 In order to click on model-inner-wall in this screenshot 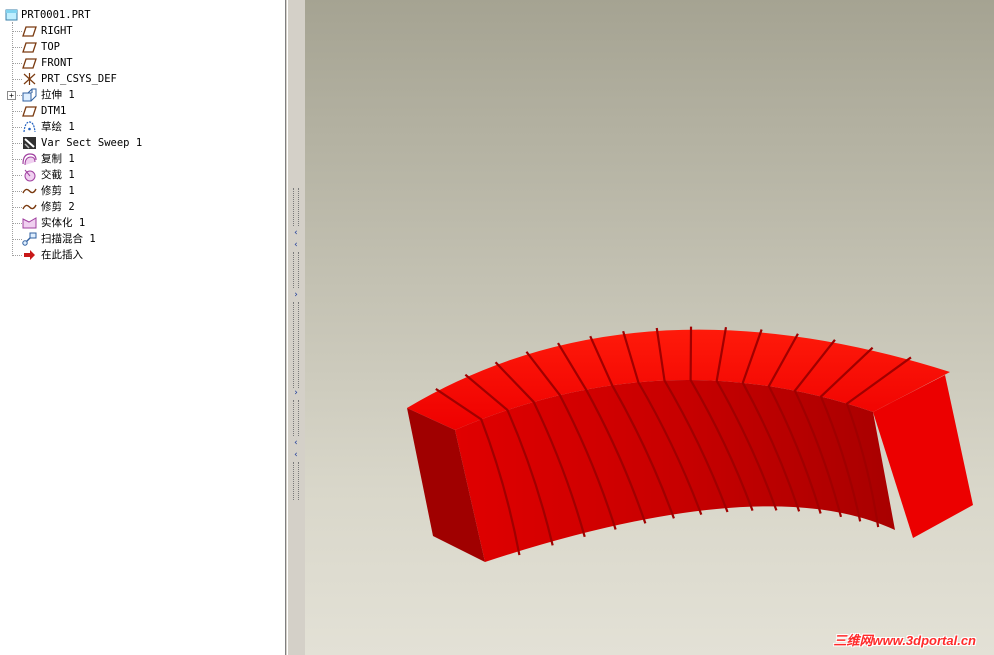, I will do `click(675, 471)`.